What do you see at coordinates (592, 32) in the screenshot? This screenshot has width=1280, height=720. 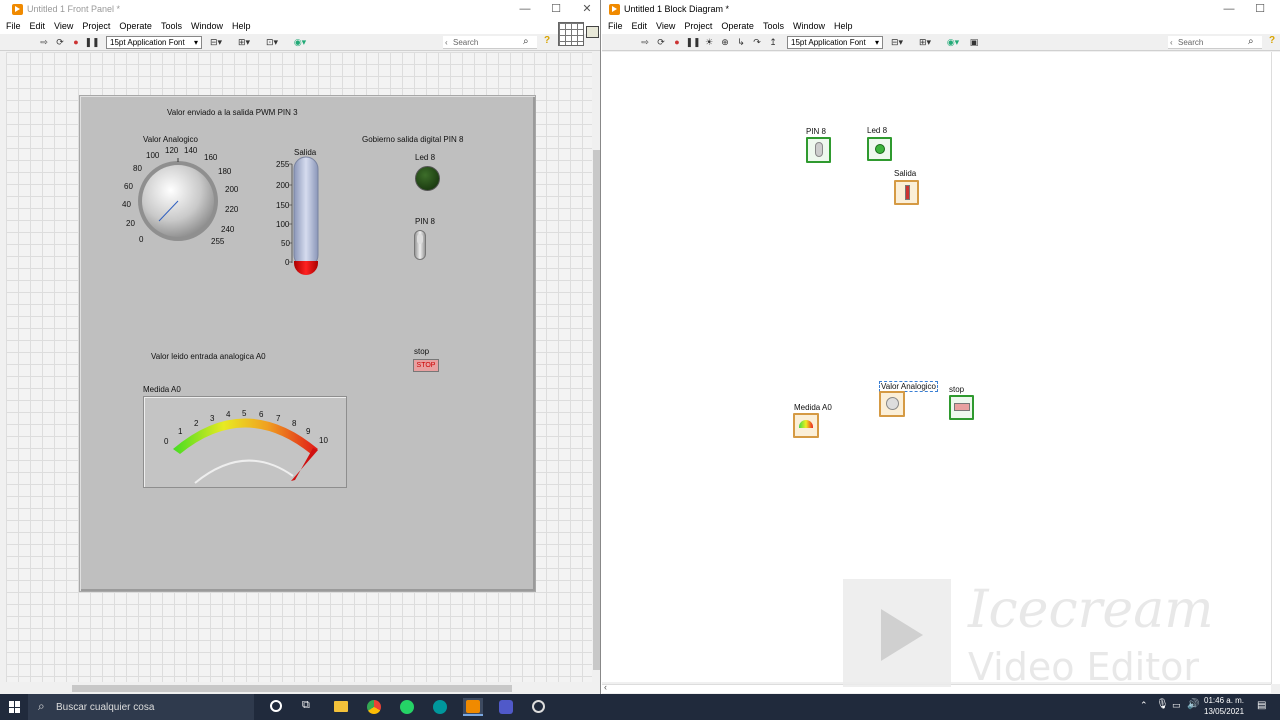 I see `vi-icon` at bounding box center [592, 32].